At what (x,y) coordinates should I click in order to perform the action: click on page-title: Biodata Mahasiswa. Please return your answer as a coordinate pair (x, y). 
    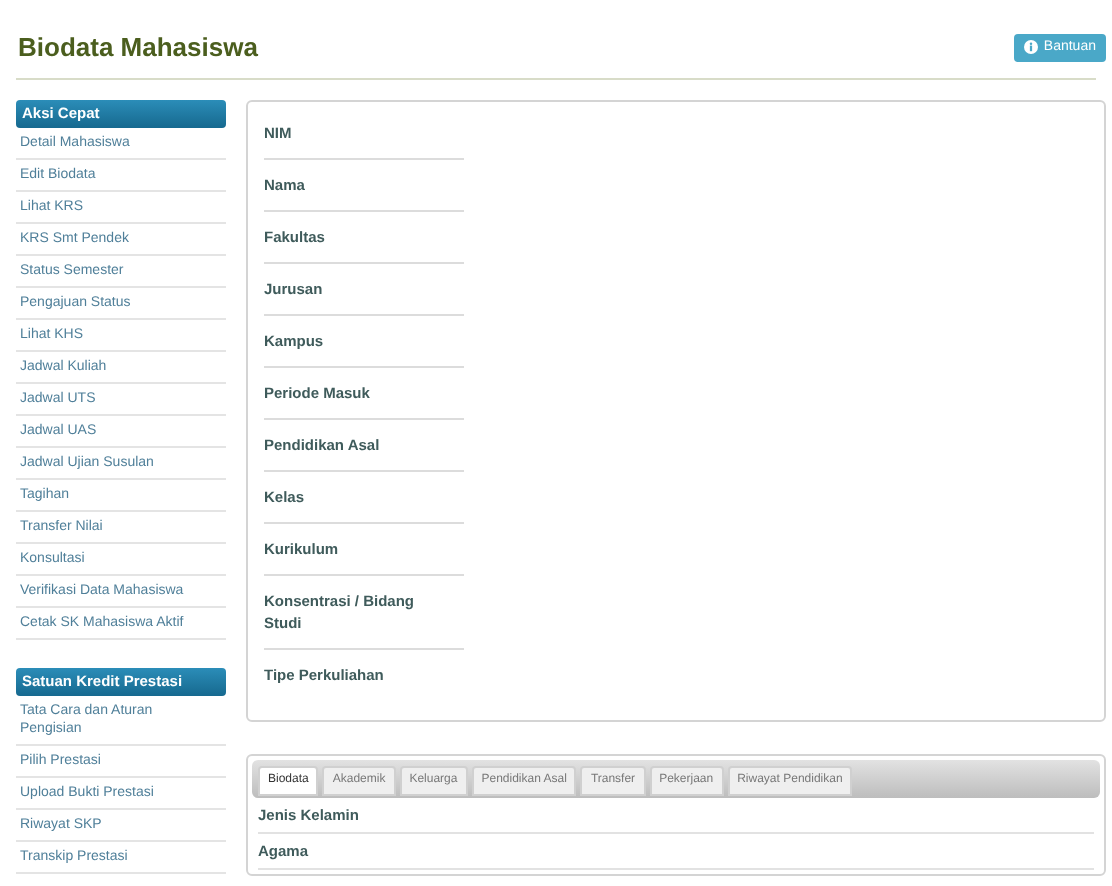
    Looking at the image, I should click on (138, 48).